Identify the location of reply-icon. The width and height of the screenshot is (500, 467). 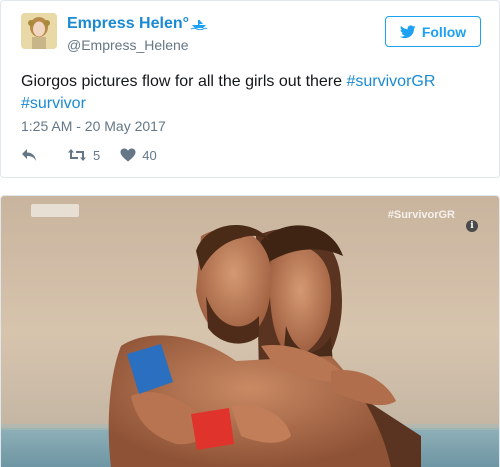
(29, 155).